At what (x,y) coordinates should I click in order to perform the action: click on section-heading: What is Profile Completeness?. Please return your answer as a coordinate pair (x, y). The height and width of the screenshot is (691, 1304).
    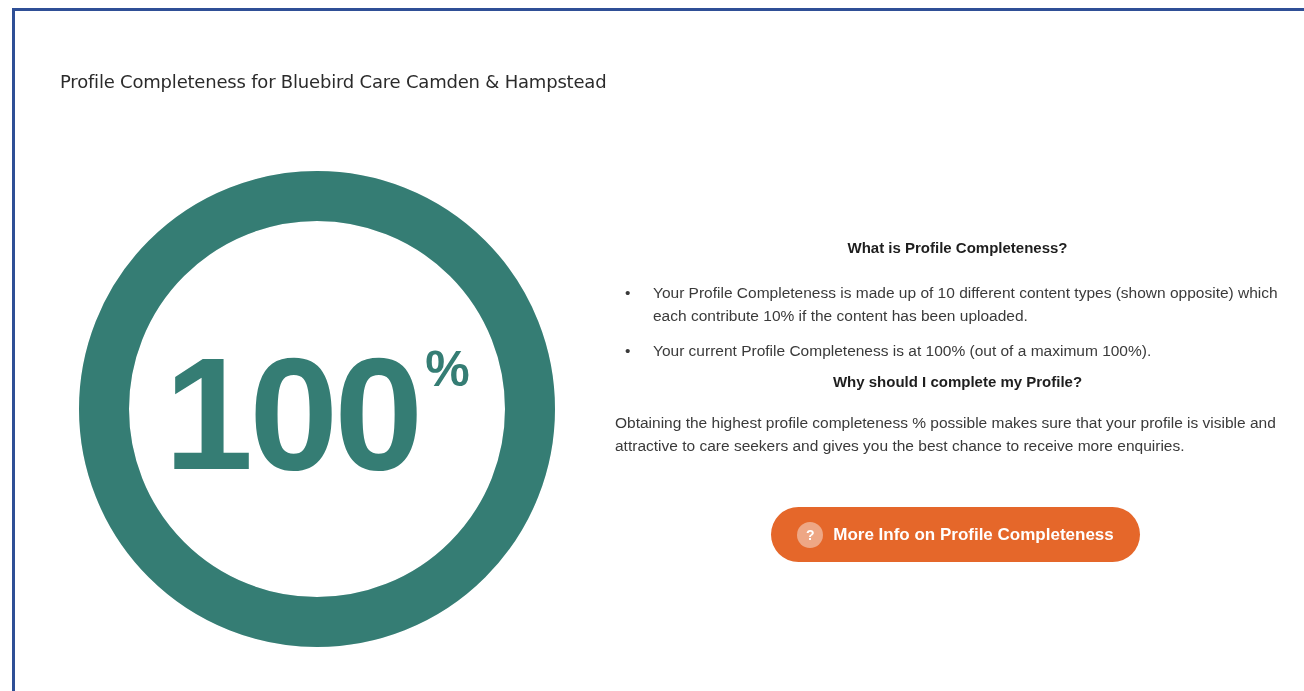
    Looking at the image, I should click on (957, 248).